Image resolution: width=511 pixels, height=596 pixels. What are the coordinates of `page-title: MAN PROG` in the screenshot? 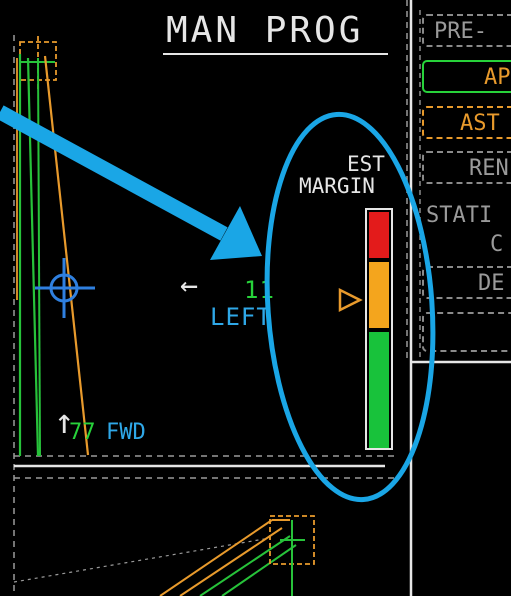 It's located at (265, 30).